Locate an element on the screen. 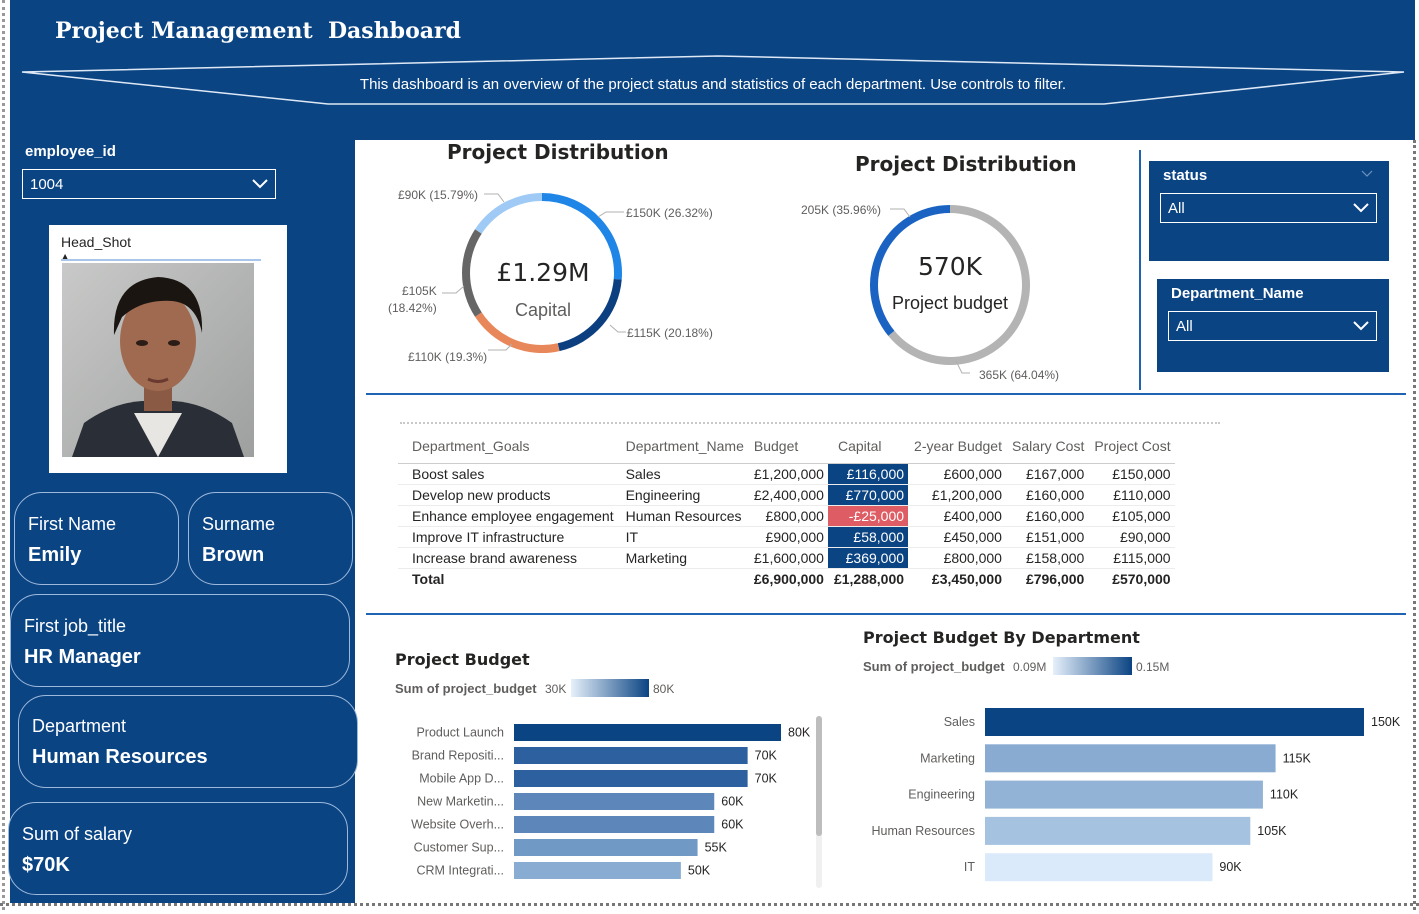  col-salary-cost: Salary Cost is located at coordinates (1047, 448).